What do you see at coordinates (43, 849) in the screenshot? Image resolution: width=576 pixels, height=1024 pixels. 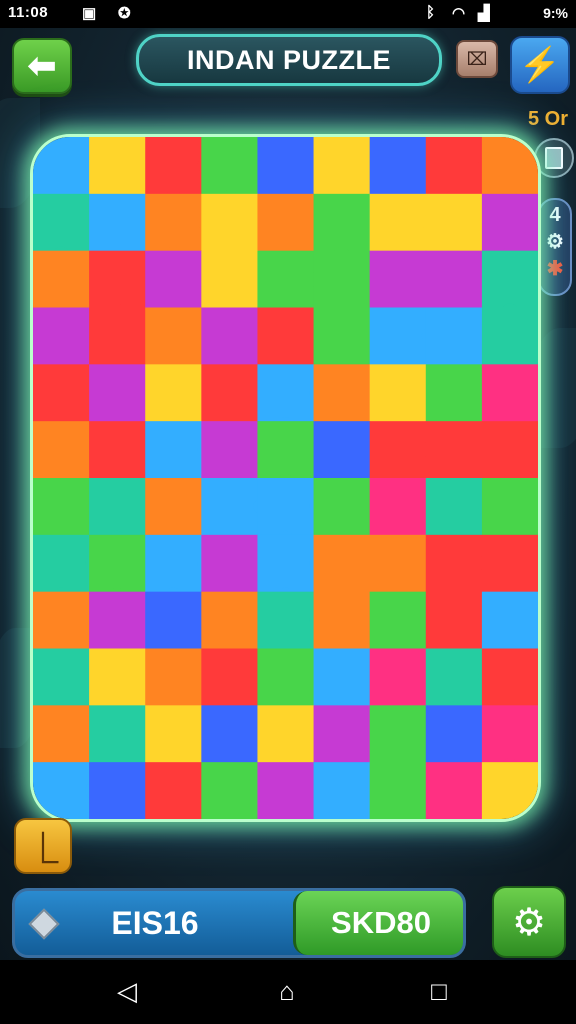 I see `book-icon: ⎿` at bounding box center [43, 849].